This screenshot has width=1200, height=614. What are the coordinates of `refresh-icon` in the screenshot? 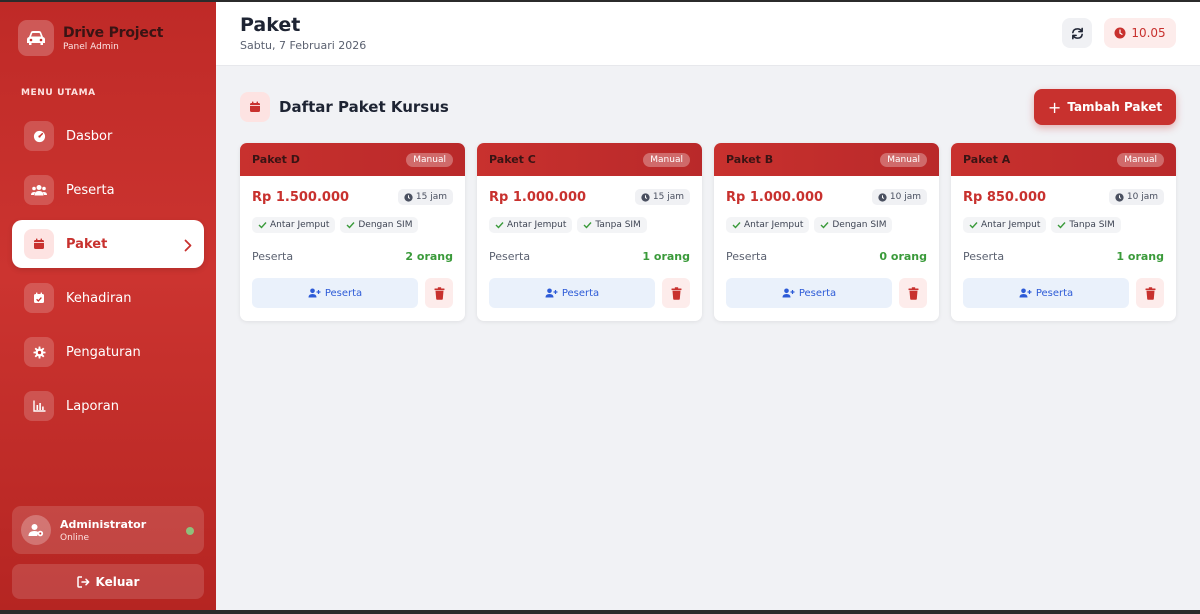 It's located at (1077, 33).